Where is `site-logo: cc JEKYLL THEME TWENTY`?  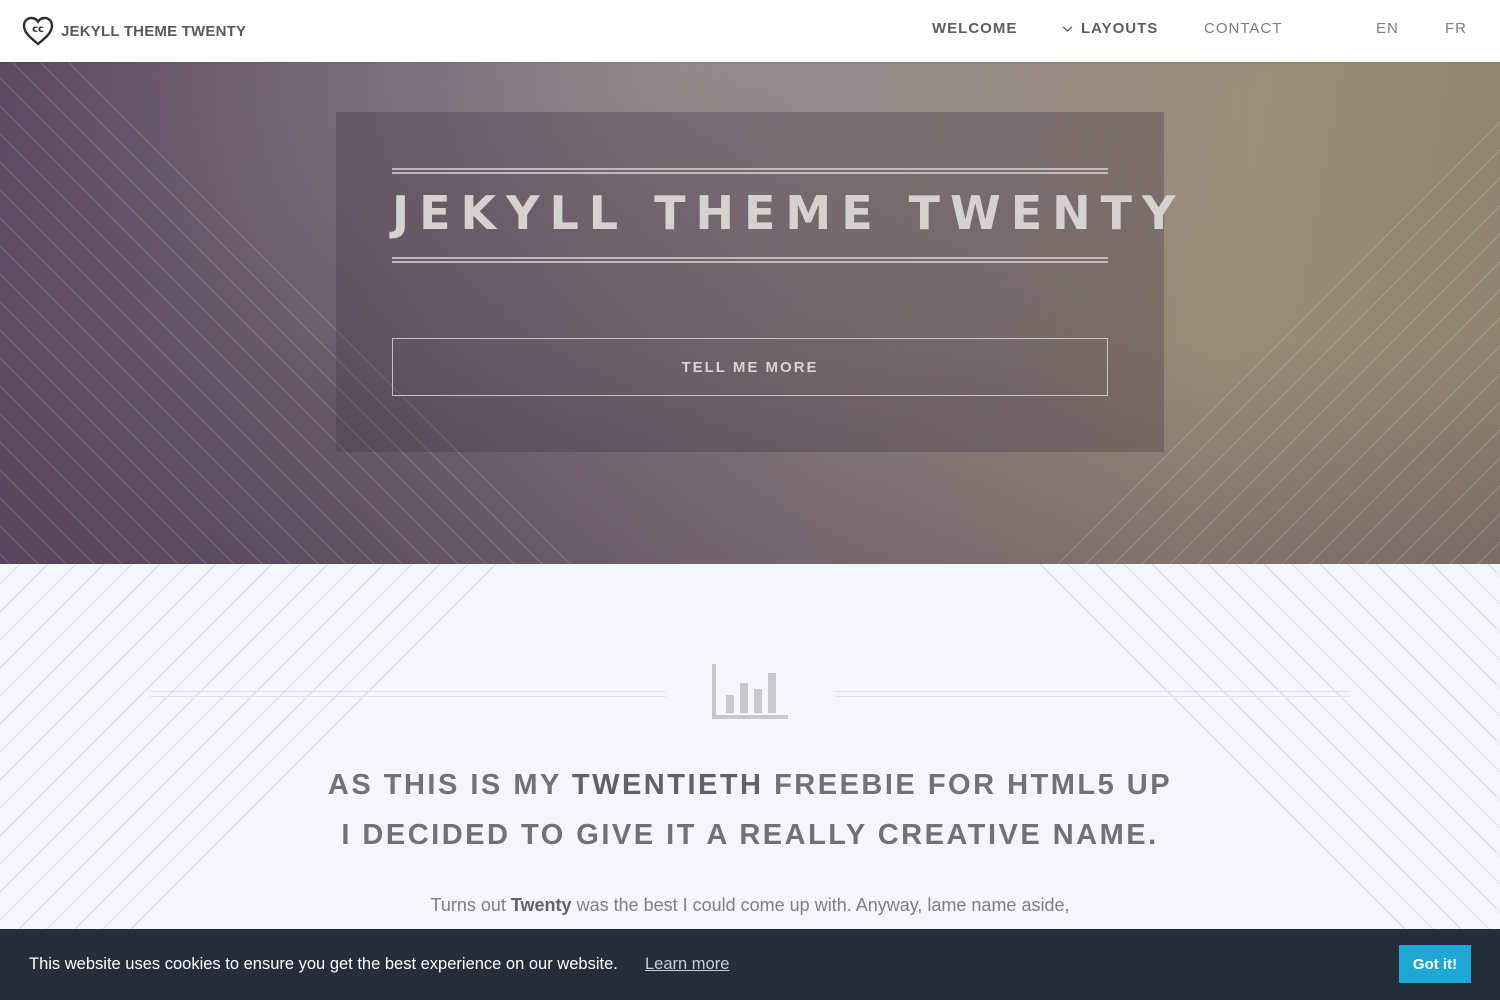
site-logo: cc JEKYLL THEME TWENTY is located at coordinates (134, 31).